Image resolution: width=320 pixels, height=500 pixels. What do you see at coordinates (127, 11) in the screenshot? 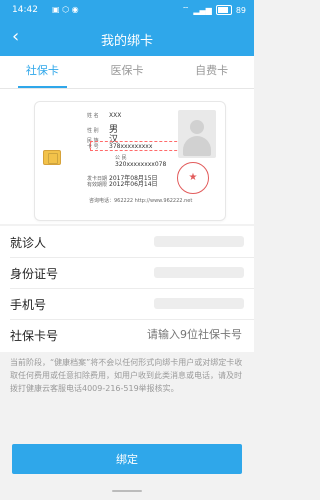
I see `status-bar: 14:42 ▣ ⬡ ◉ ⌔ ▂▄▆ 89` at bounding box center [127, 11].